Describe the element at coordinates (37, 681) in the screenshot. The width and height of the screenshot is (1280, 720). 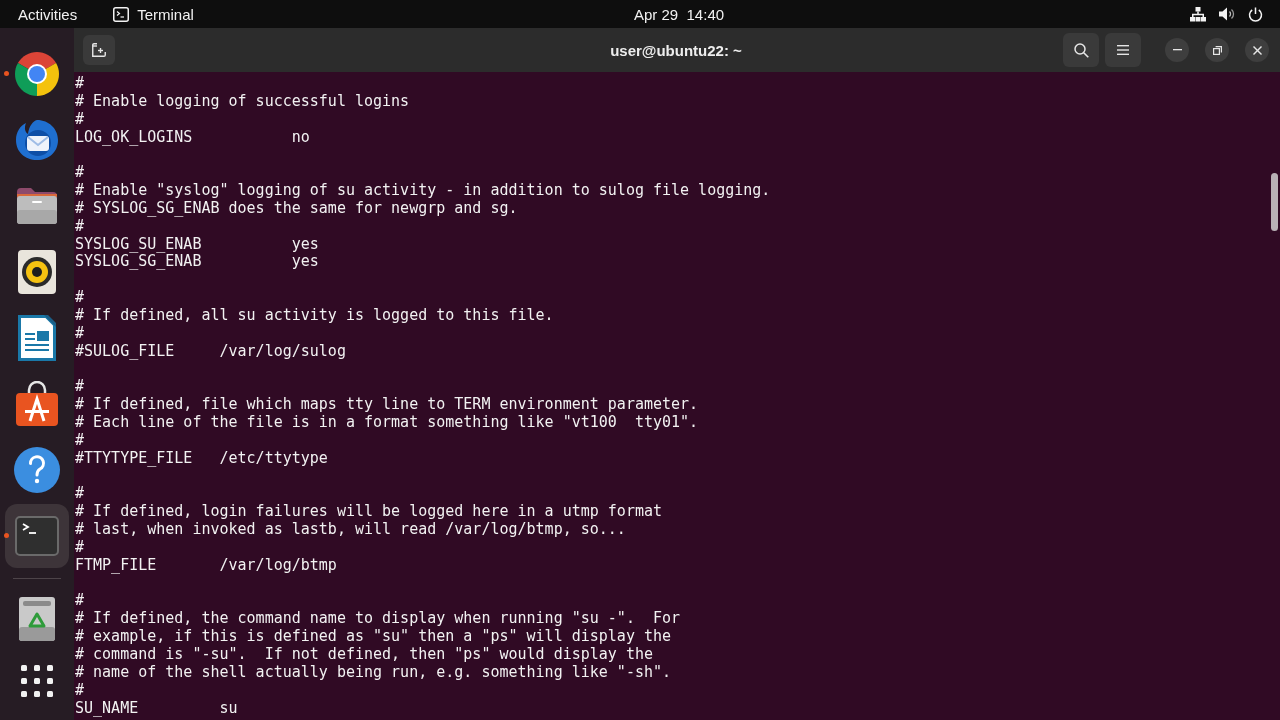
I see `app-grid-icon` at that location.